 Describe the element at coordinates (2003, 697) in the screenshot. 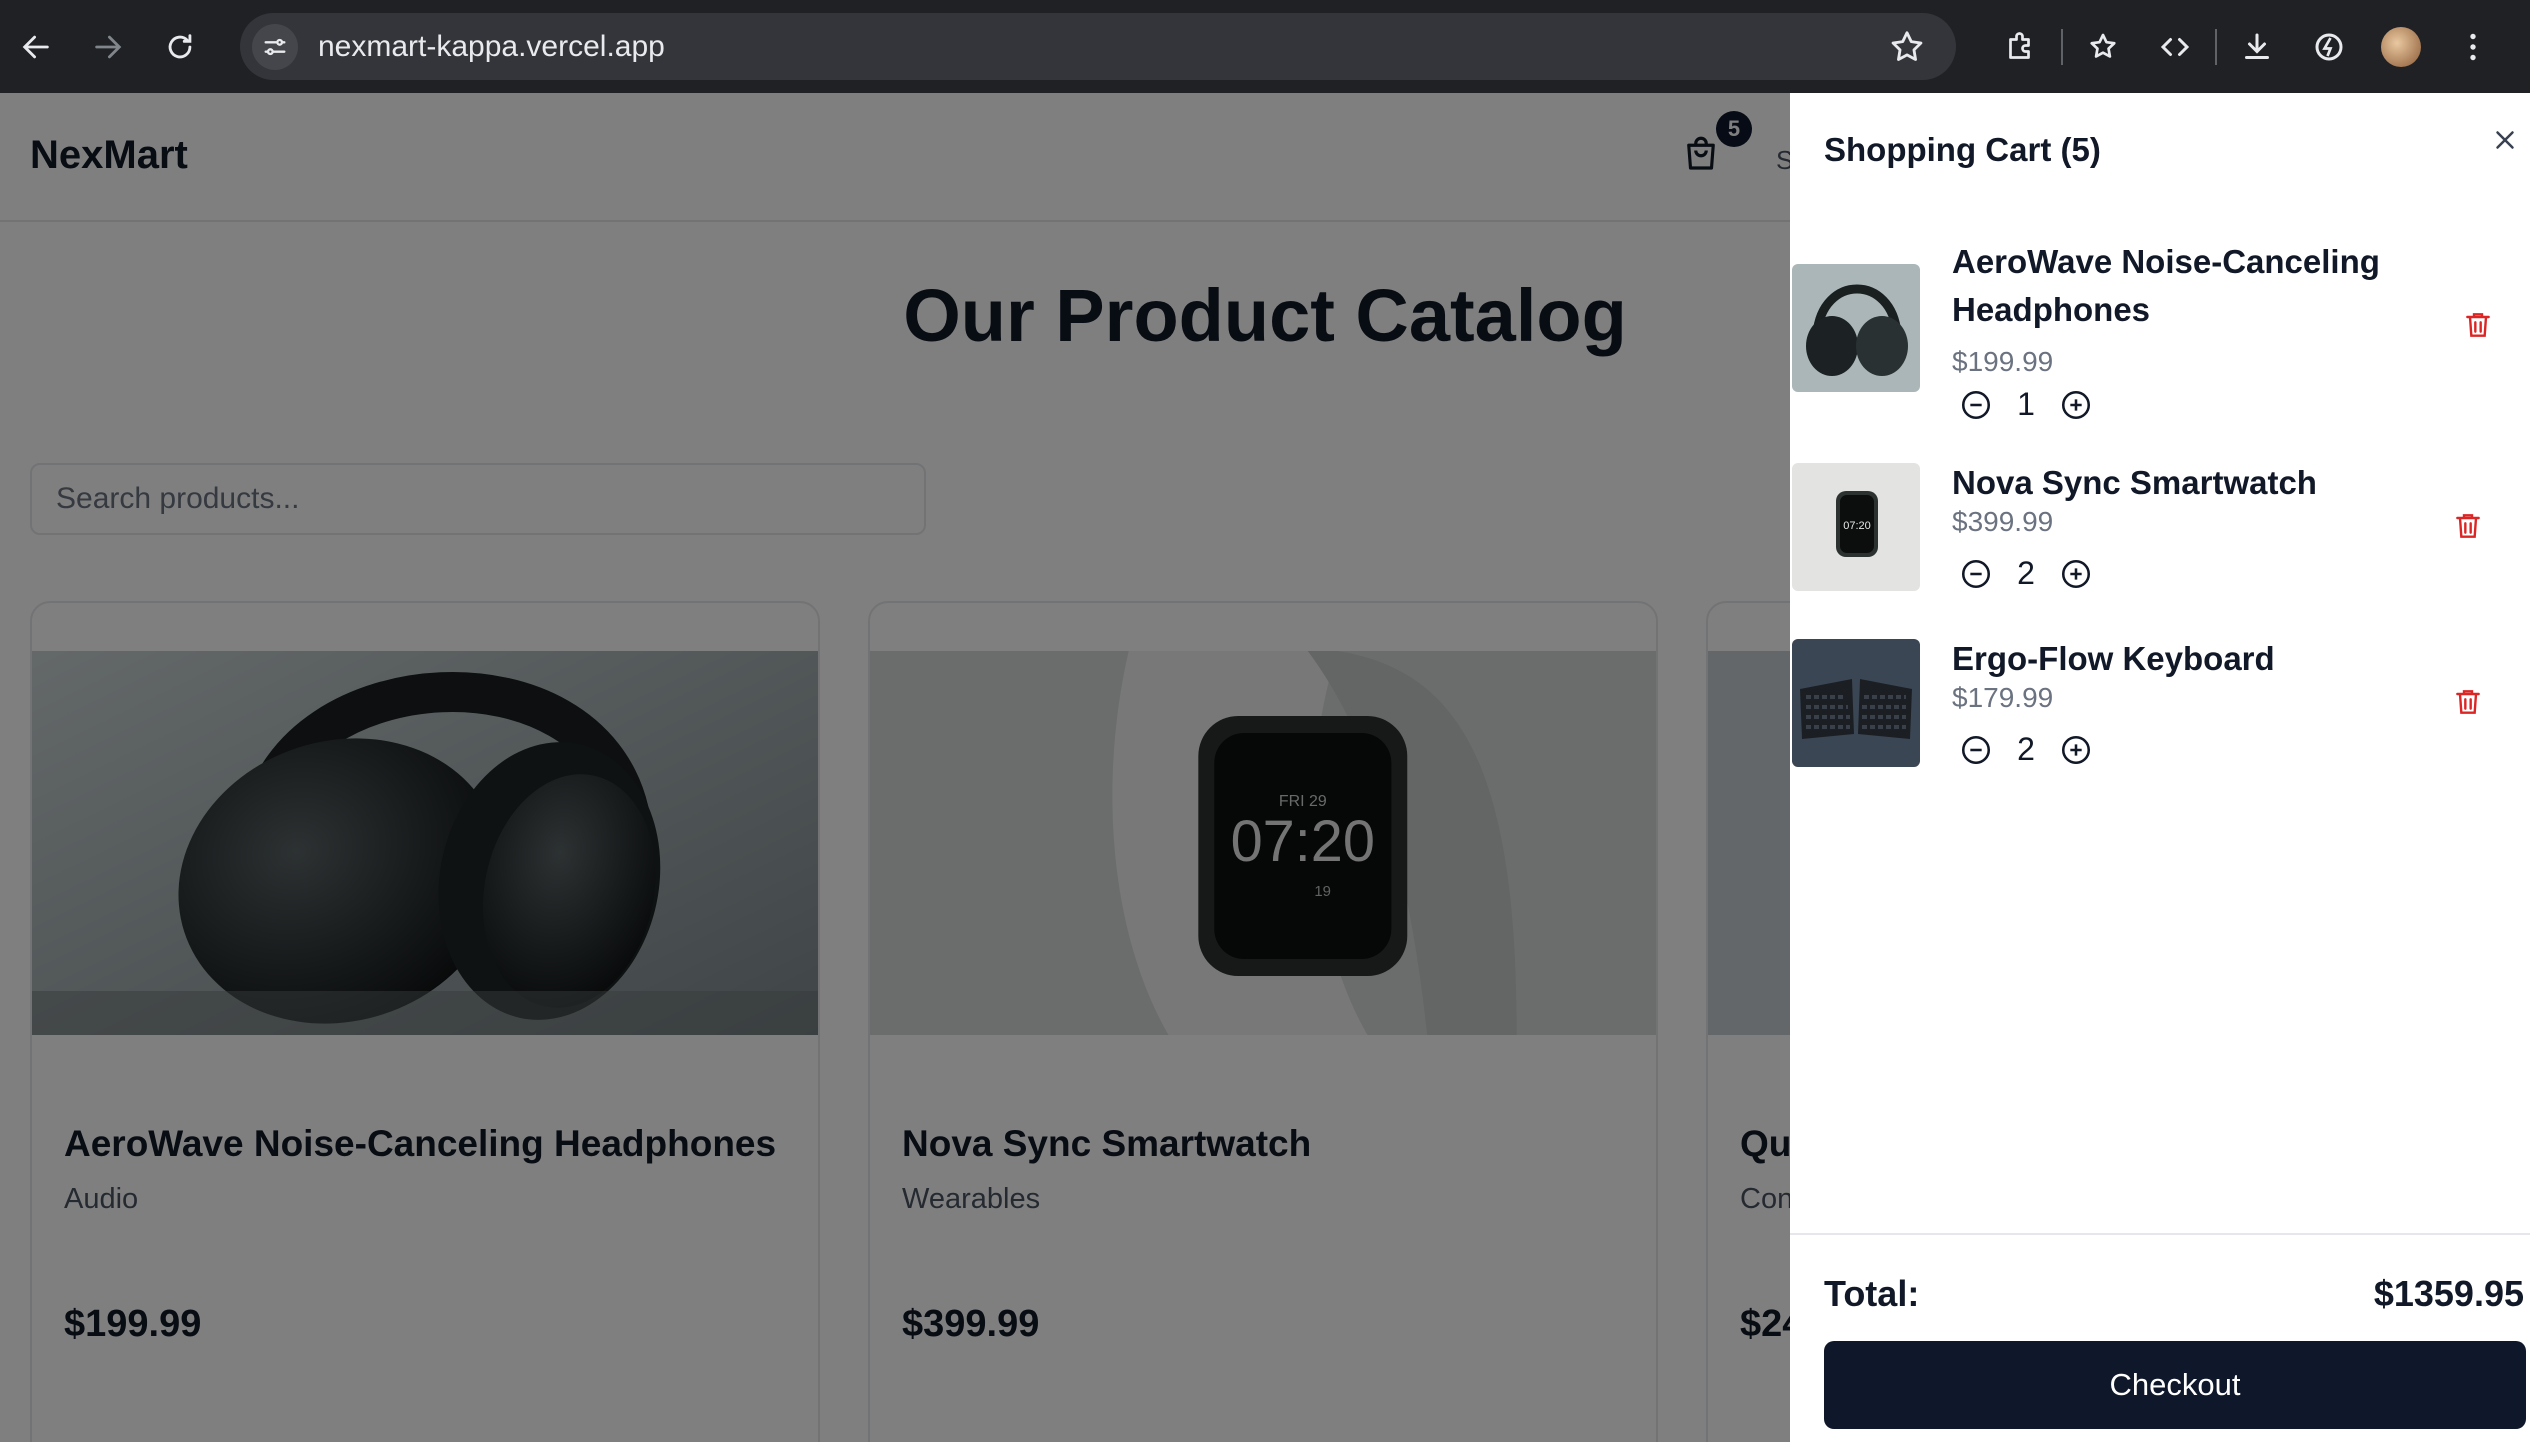

I see `cart-item-price: $179.99` at that location.